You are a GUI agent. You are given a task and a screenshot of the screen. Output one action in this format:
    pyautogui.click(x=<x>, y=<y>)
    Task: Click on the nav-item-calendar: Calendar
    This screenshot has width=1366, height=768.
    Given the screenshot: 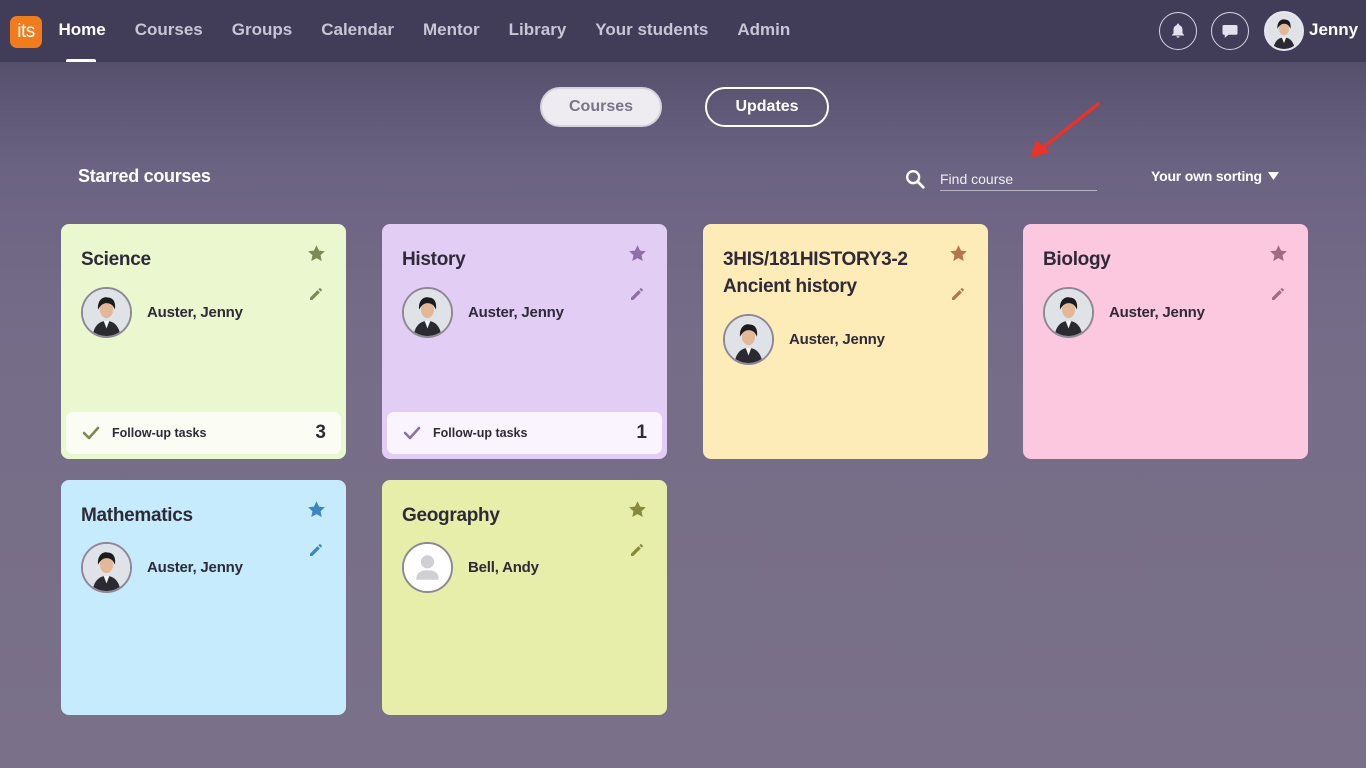 What is the action you would take?
    pyautogui.click(x=358, y=31)
    